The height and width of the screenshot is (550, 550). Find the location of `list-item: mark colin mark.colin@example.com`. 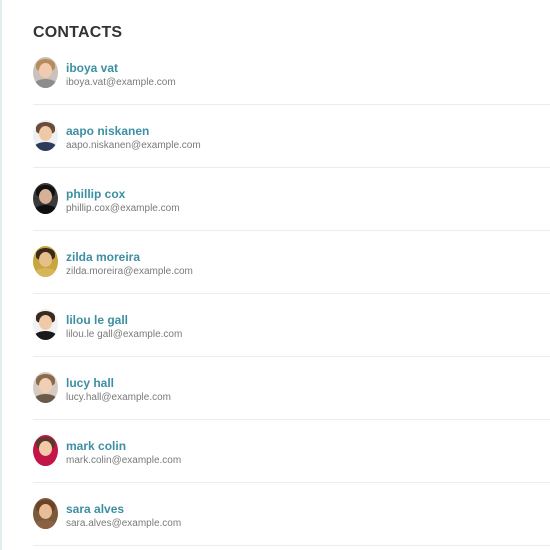

list-item: mark colin mark.colin@example.com is located at coordinates (291, 451).